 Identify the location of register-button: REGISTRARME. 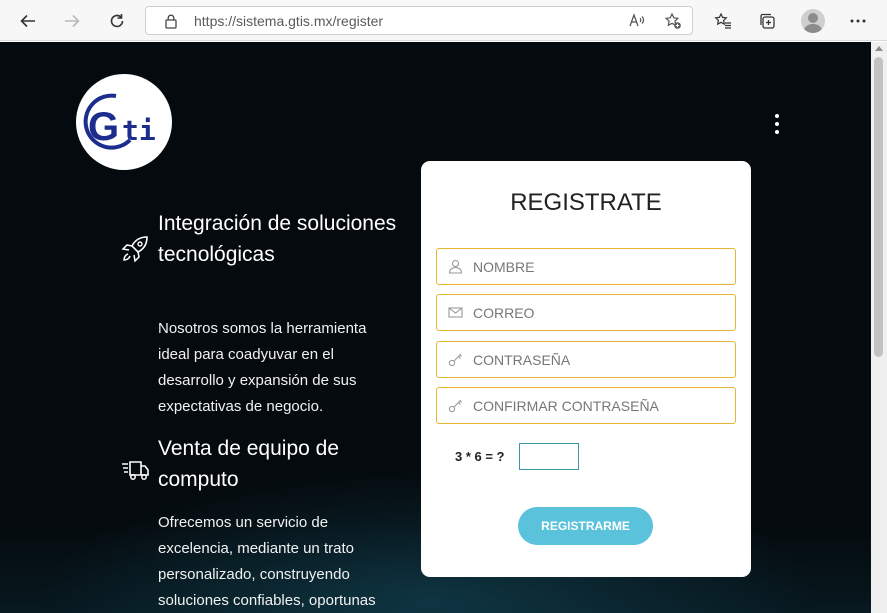
(585, 526).